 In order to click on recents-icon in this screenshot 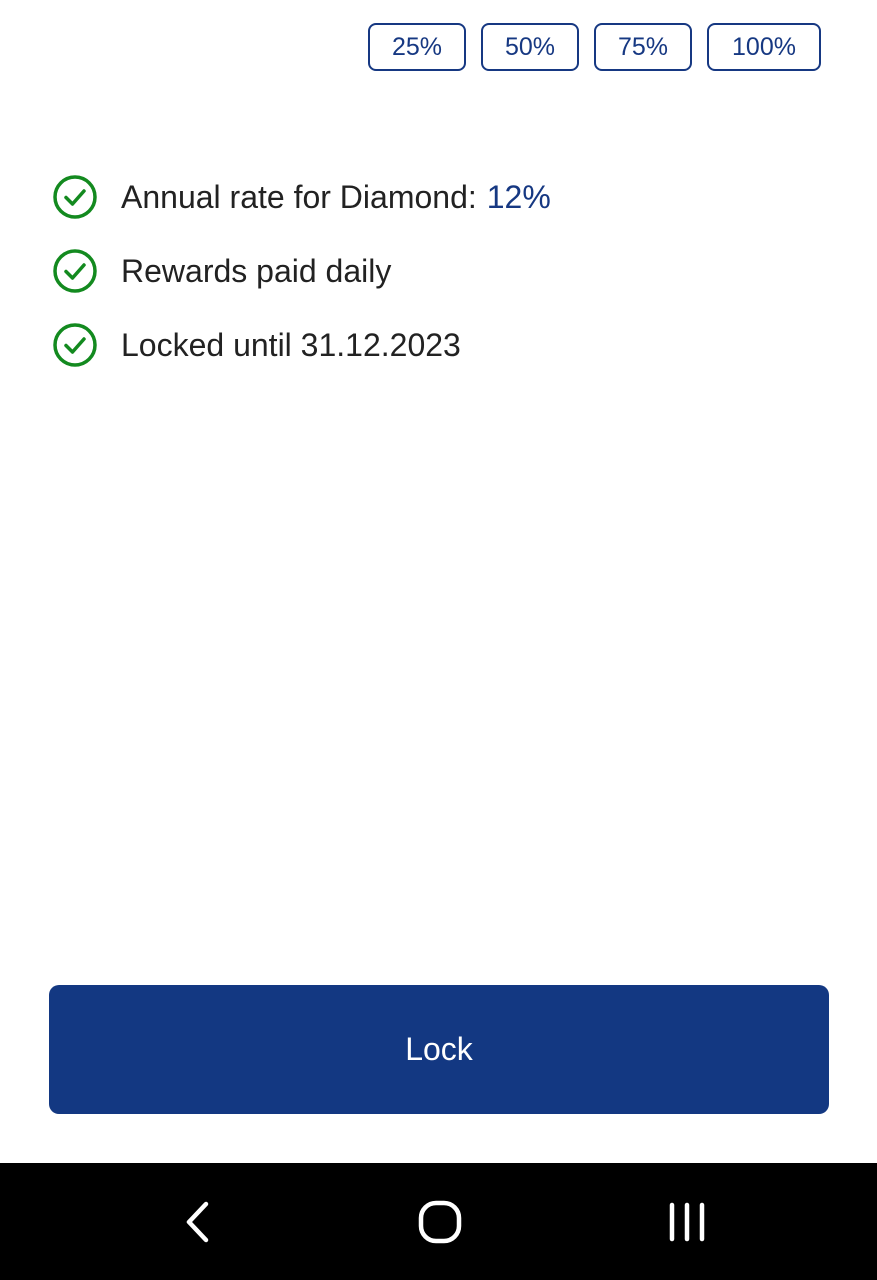, I will do `click(687, 1221)`.